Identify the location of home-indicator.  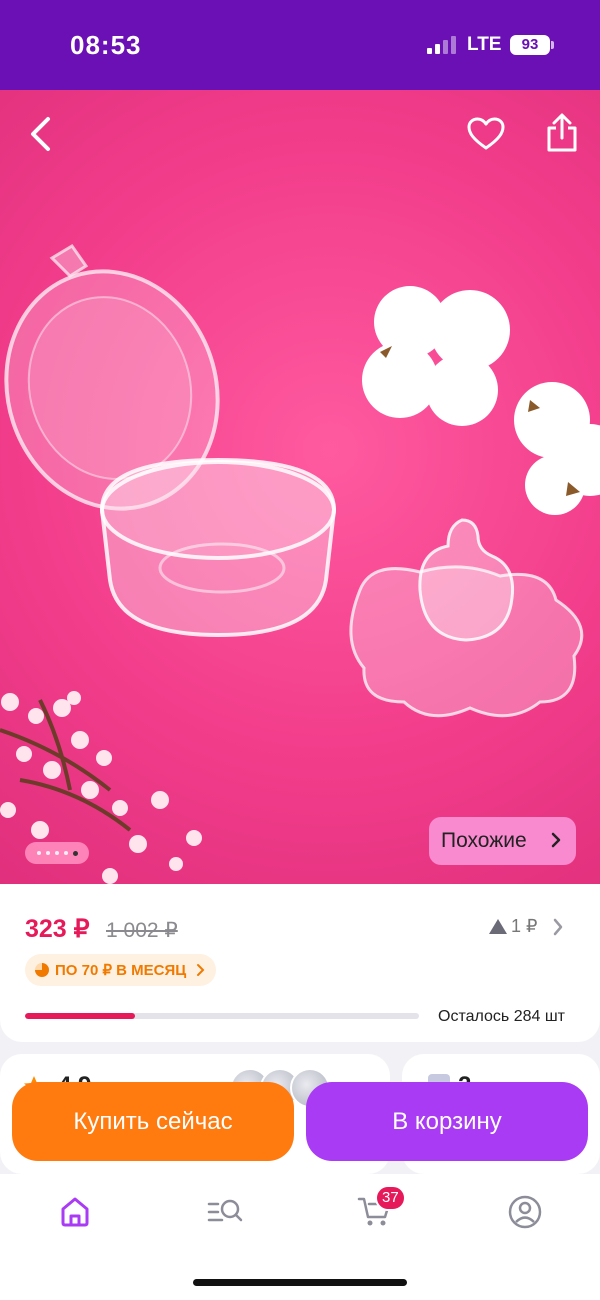
(300, 1282).